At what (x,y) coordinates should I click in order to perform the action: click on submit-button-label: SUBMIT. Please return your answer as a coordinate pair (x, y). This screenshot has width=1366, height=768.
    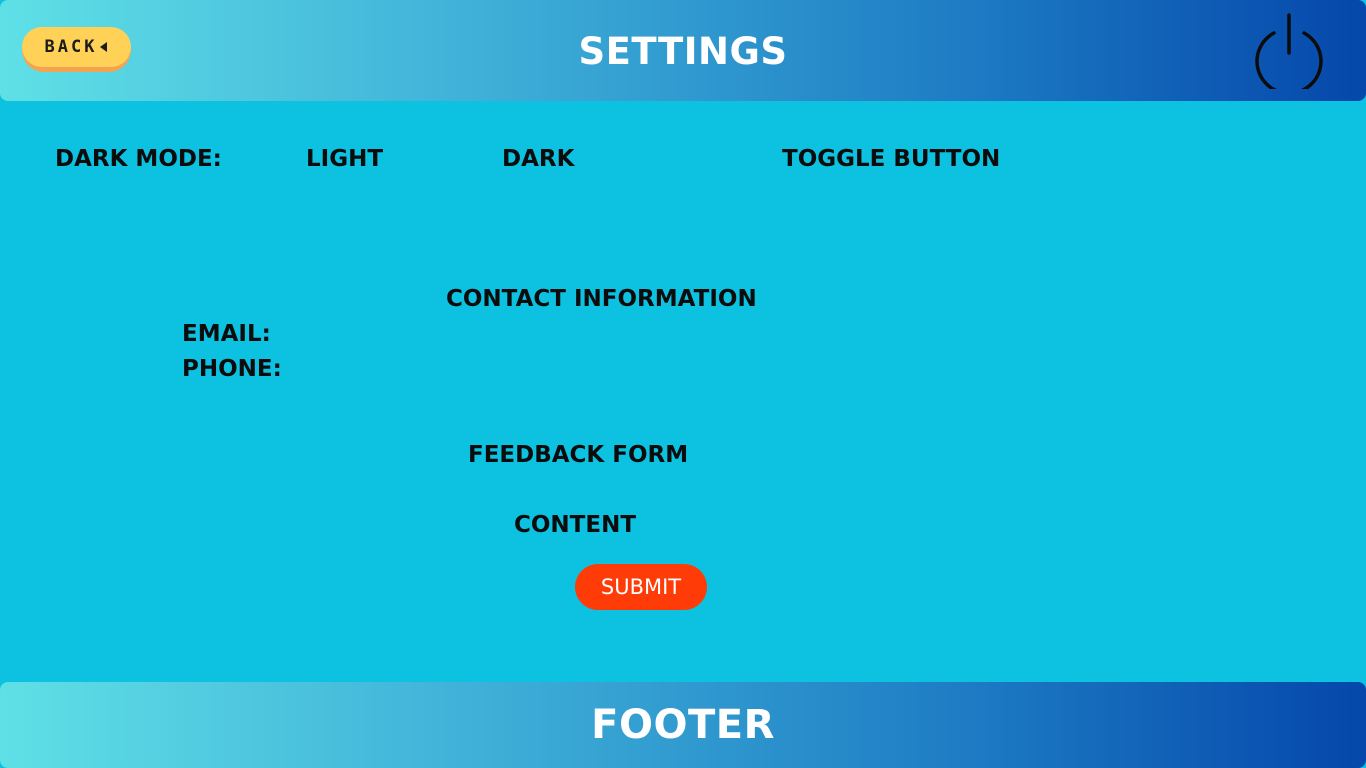
    Looking at the image, I should click on (641, 587).